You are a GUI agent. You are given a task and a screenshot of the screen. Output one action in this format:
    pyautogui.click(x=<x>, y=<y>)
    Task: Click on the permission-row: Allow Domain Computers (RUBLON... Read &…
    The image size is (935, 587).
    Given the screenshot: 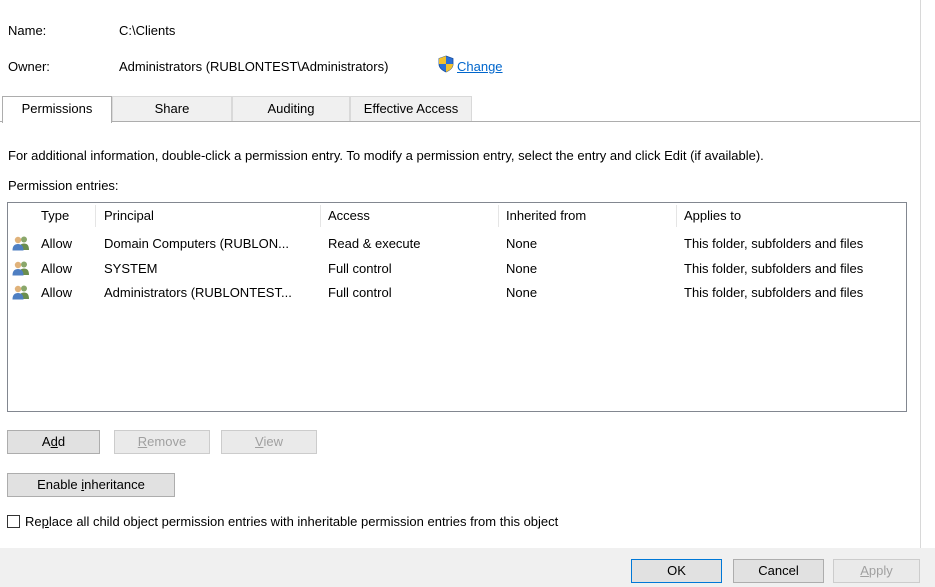 What is the action you would take?
    pyautogui.click(x=457, y=244)
    